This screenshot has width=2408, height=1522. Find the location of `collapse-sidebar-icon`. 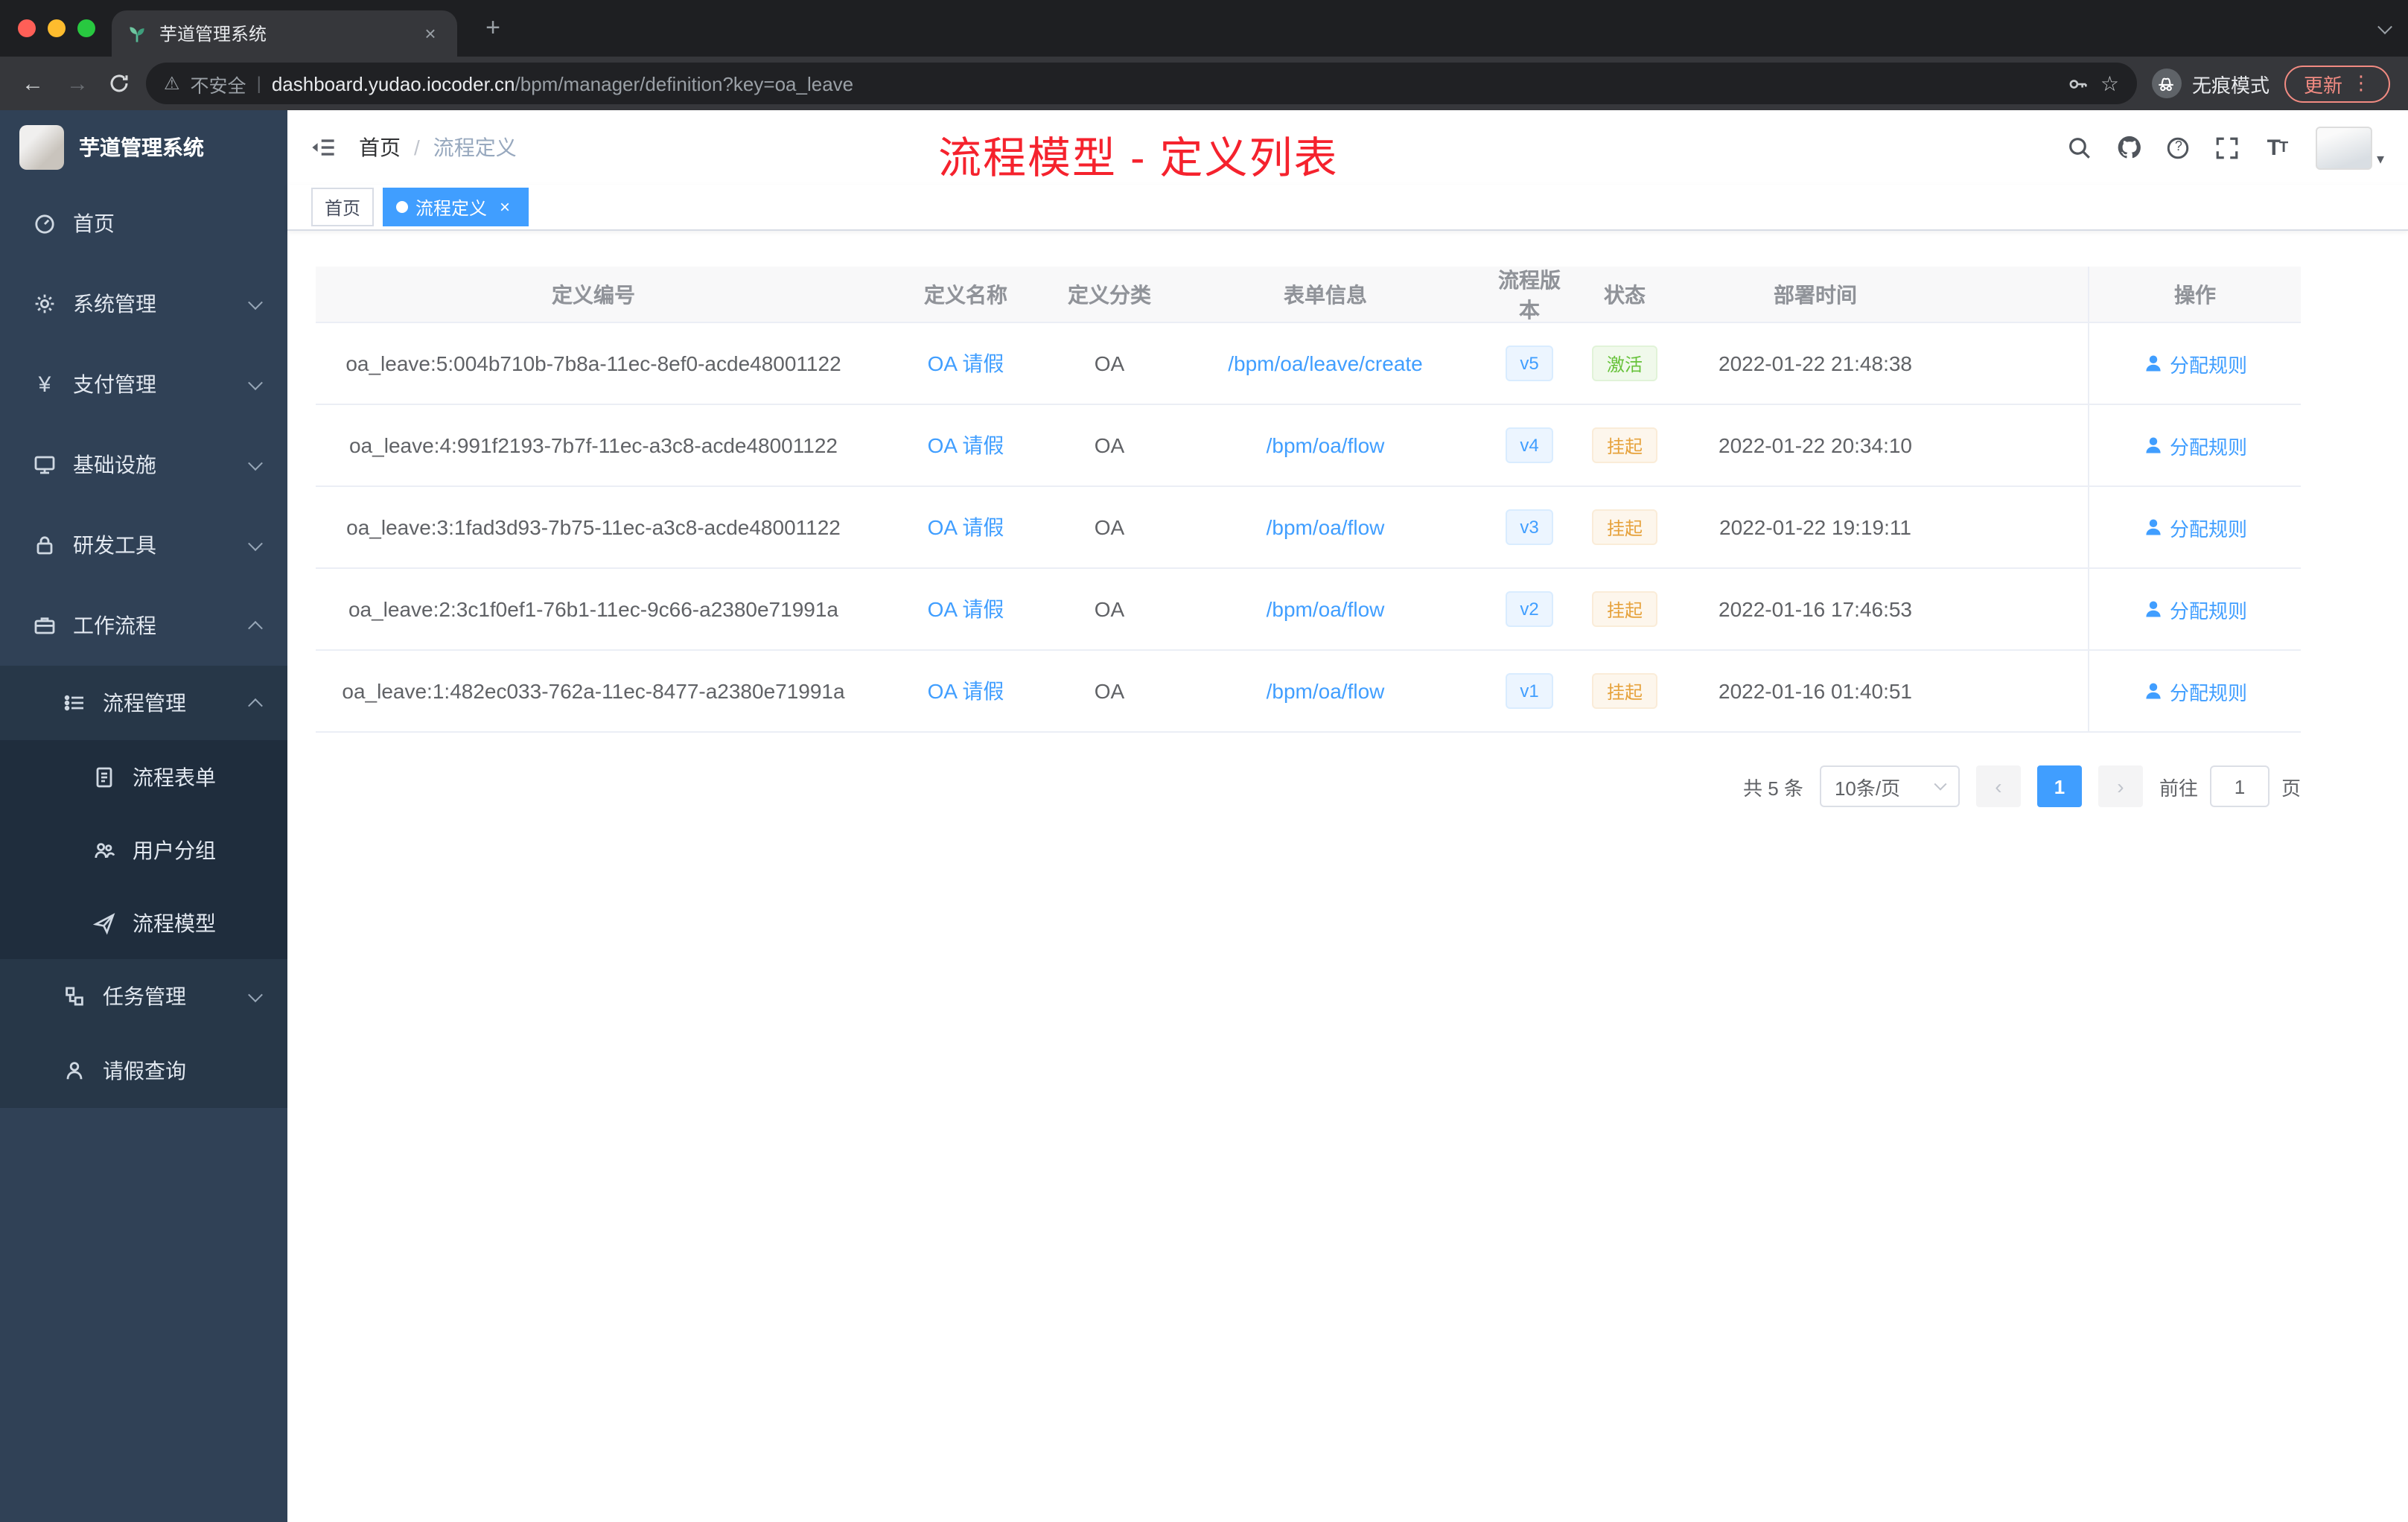

collapse-sidebar-icon is located at coordinates (323, 147).